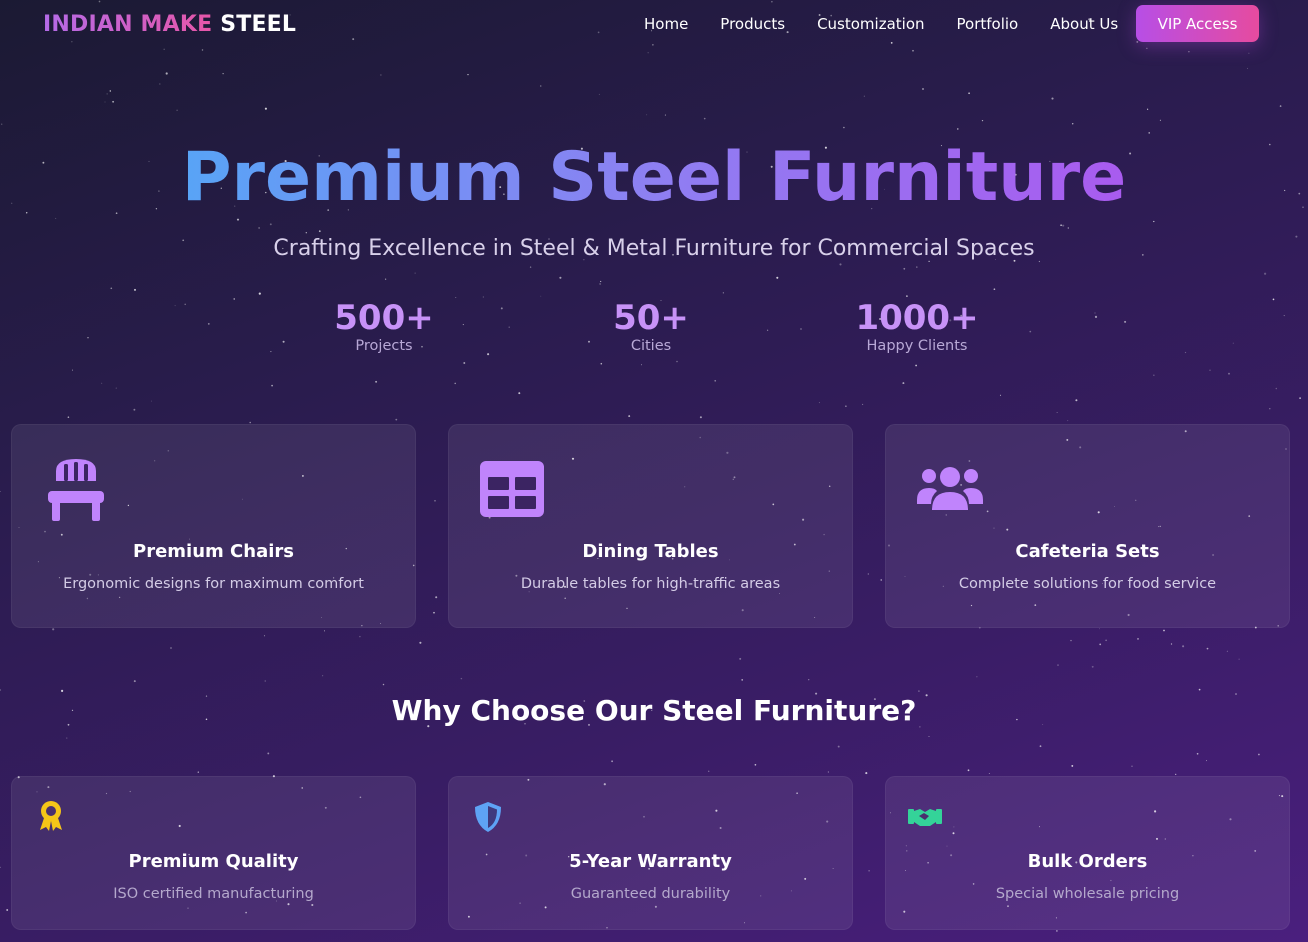  I want to click on table-icon, so click(512, 491).